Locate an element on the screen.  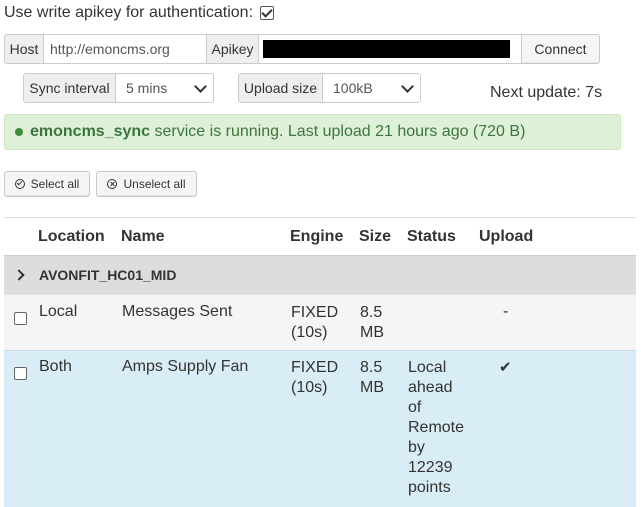
apikey-input is located at coordinates (390, 49).